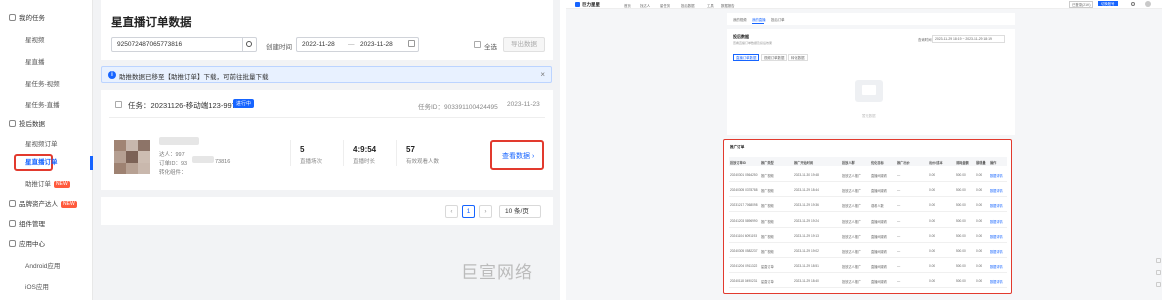 The image size is (1162, 300). Describe the element at coordinates (523, 104) in the screenshot. I see `task-date: 2023-11-23` at that location.